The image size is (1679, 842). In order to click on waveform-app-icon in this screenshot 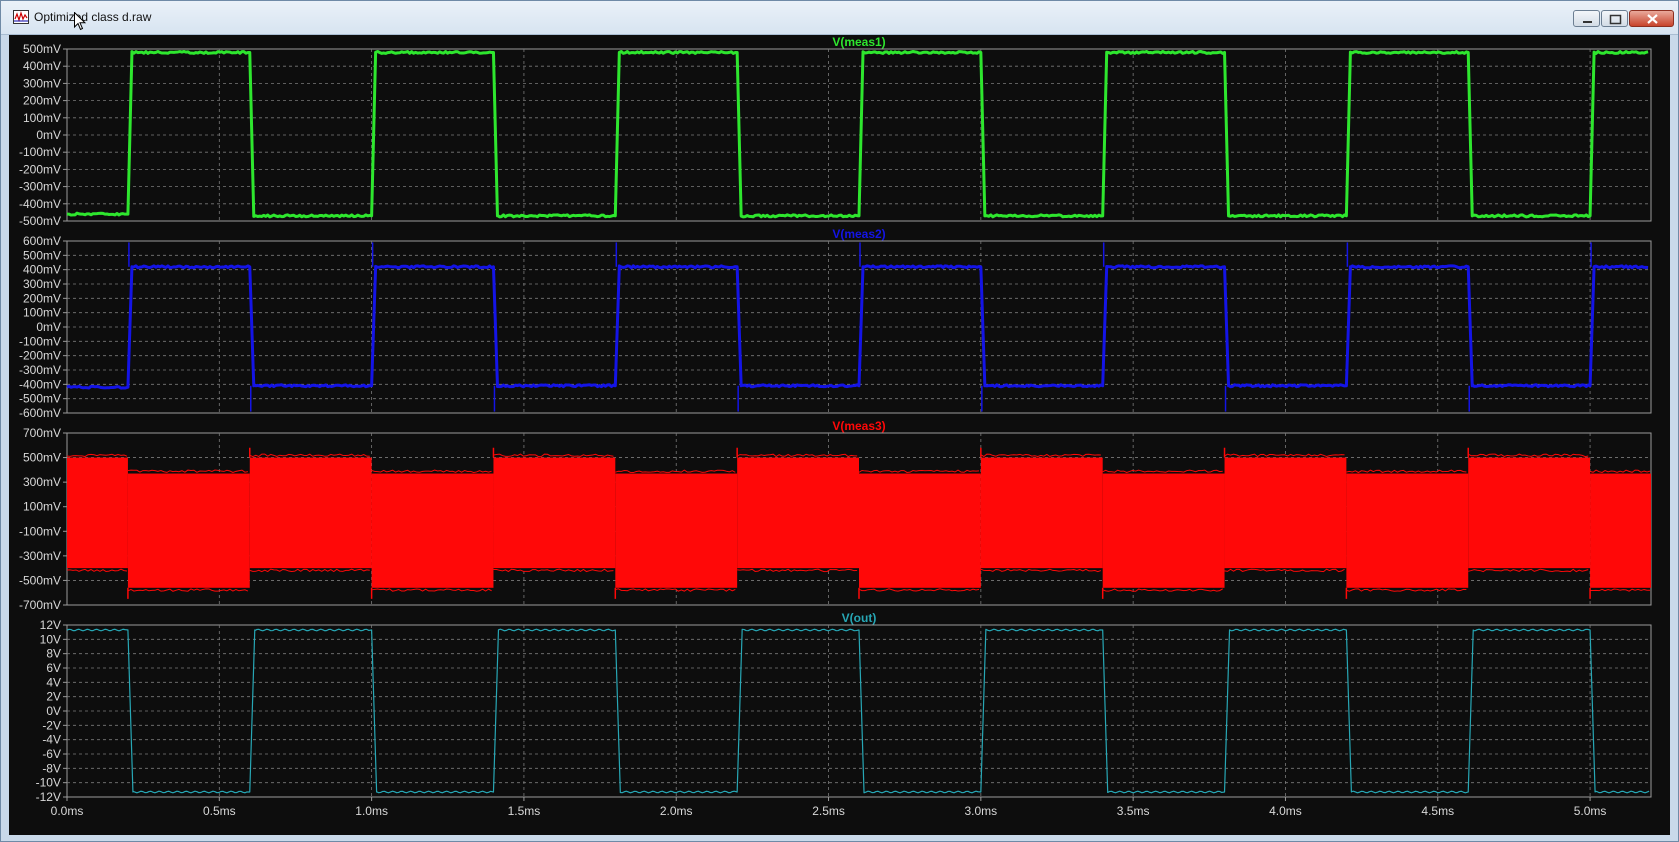, I will do `click(21, 17)`.